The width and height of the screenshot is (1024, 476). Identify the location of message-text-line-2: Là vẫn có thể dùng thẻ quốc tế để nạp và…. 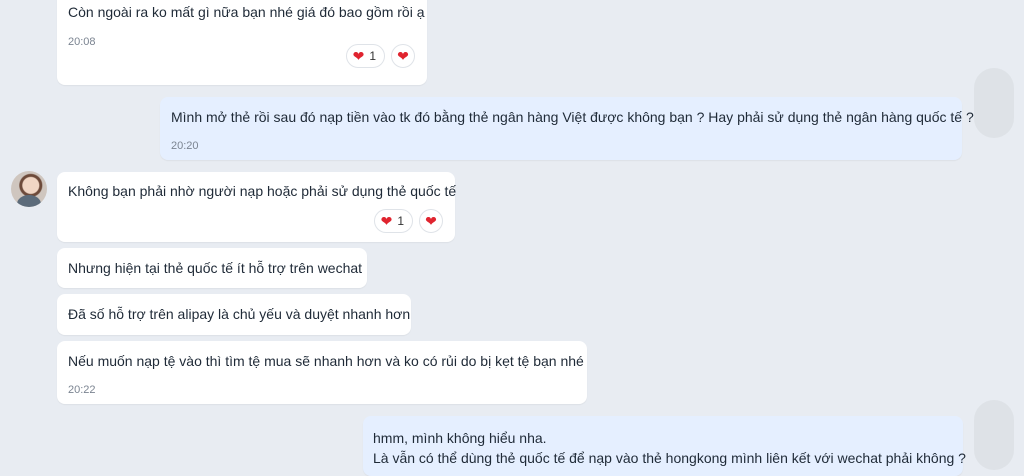
(669, 458).